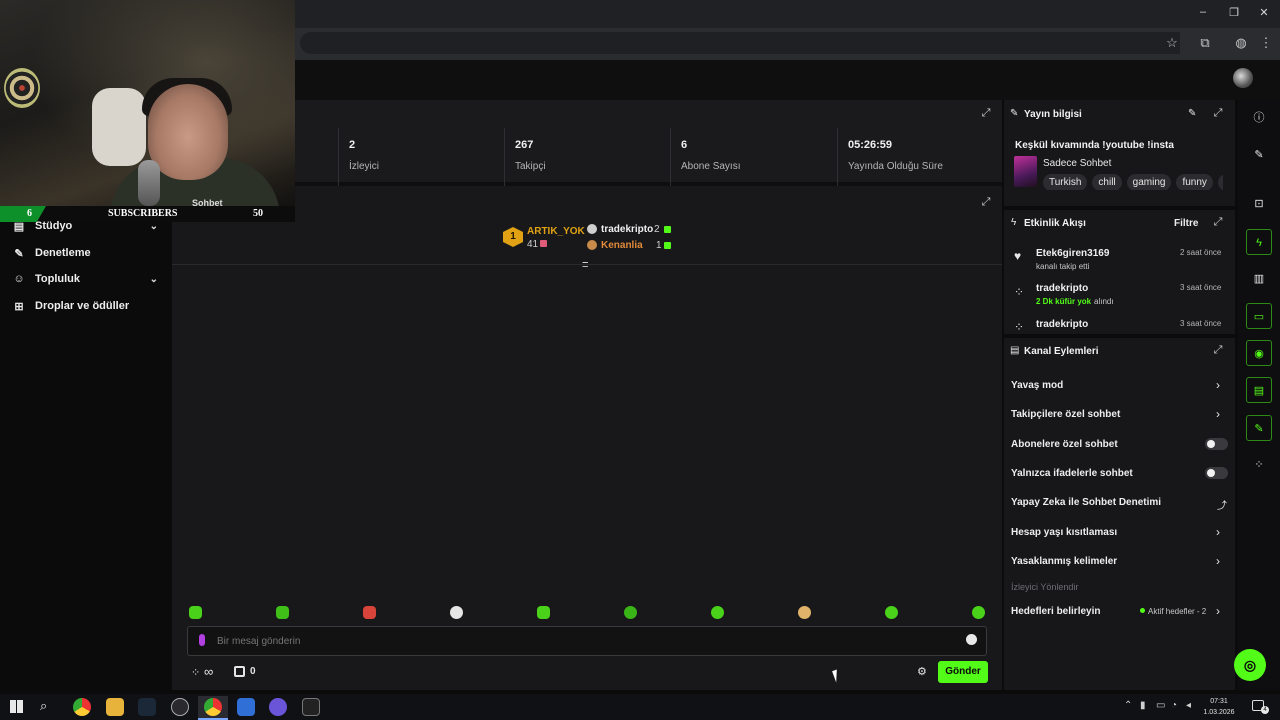 The image size is (1280, 720). What do you see at coordinates (1222, 504) in the screenshot?
I see `external-link-icon: ⤴` at bounding box center [1222, 504].